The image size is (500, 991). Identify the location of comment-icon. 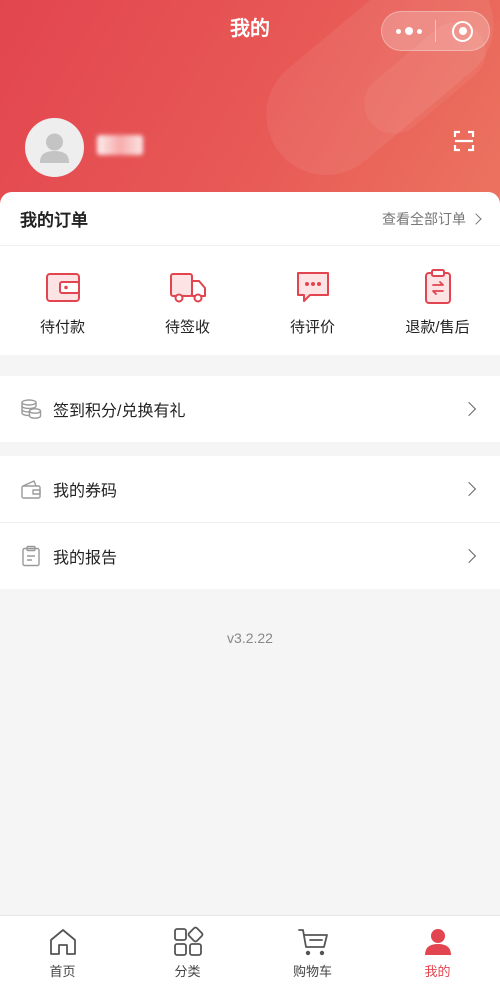
(312, 287).